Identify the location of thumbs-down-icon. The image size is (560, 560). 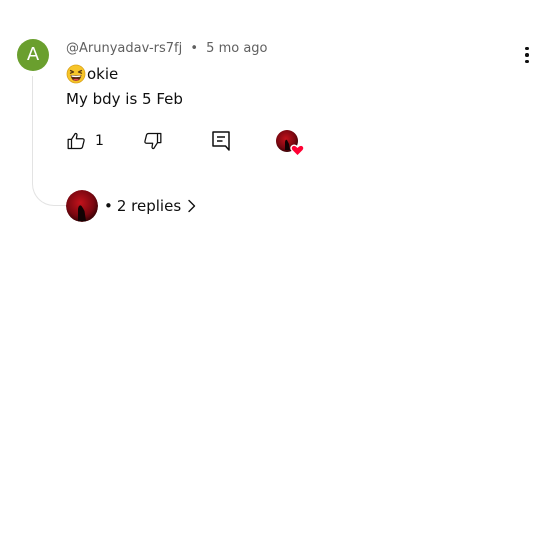
(153, 141).